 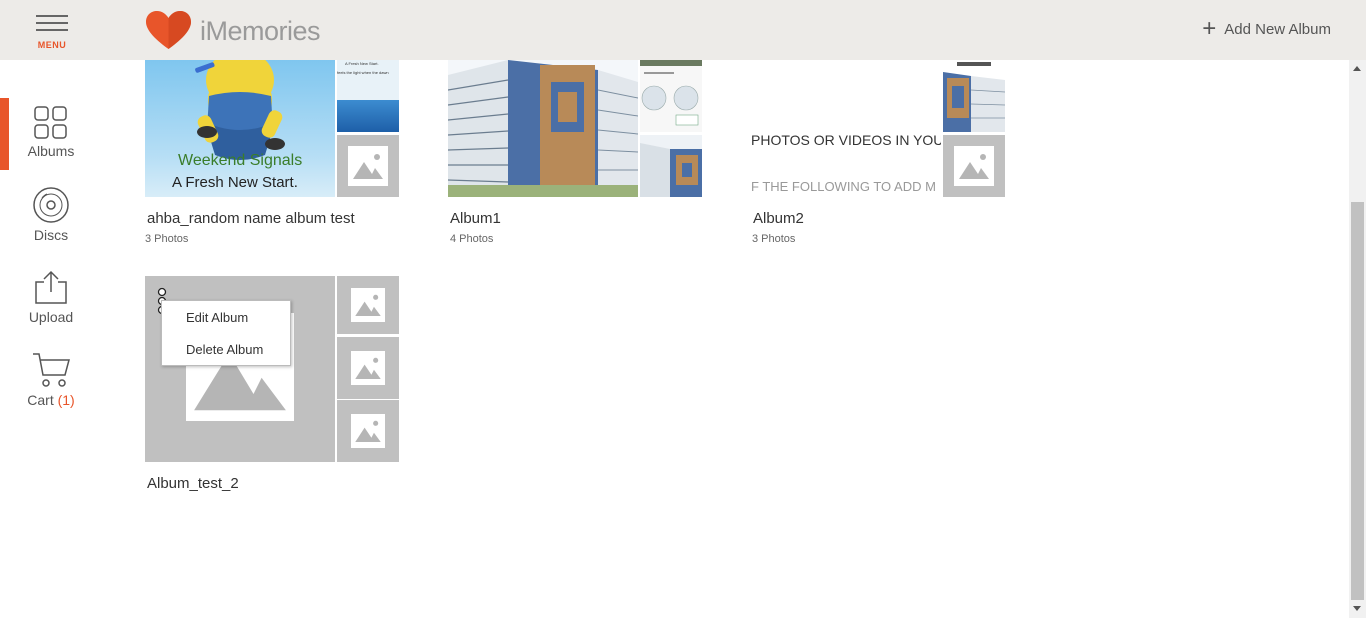 I want to click on vertical-scrollbar, so click(x=1357, y=339).